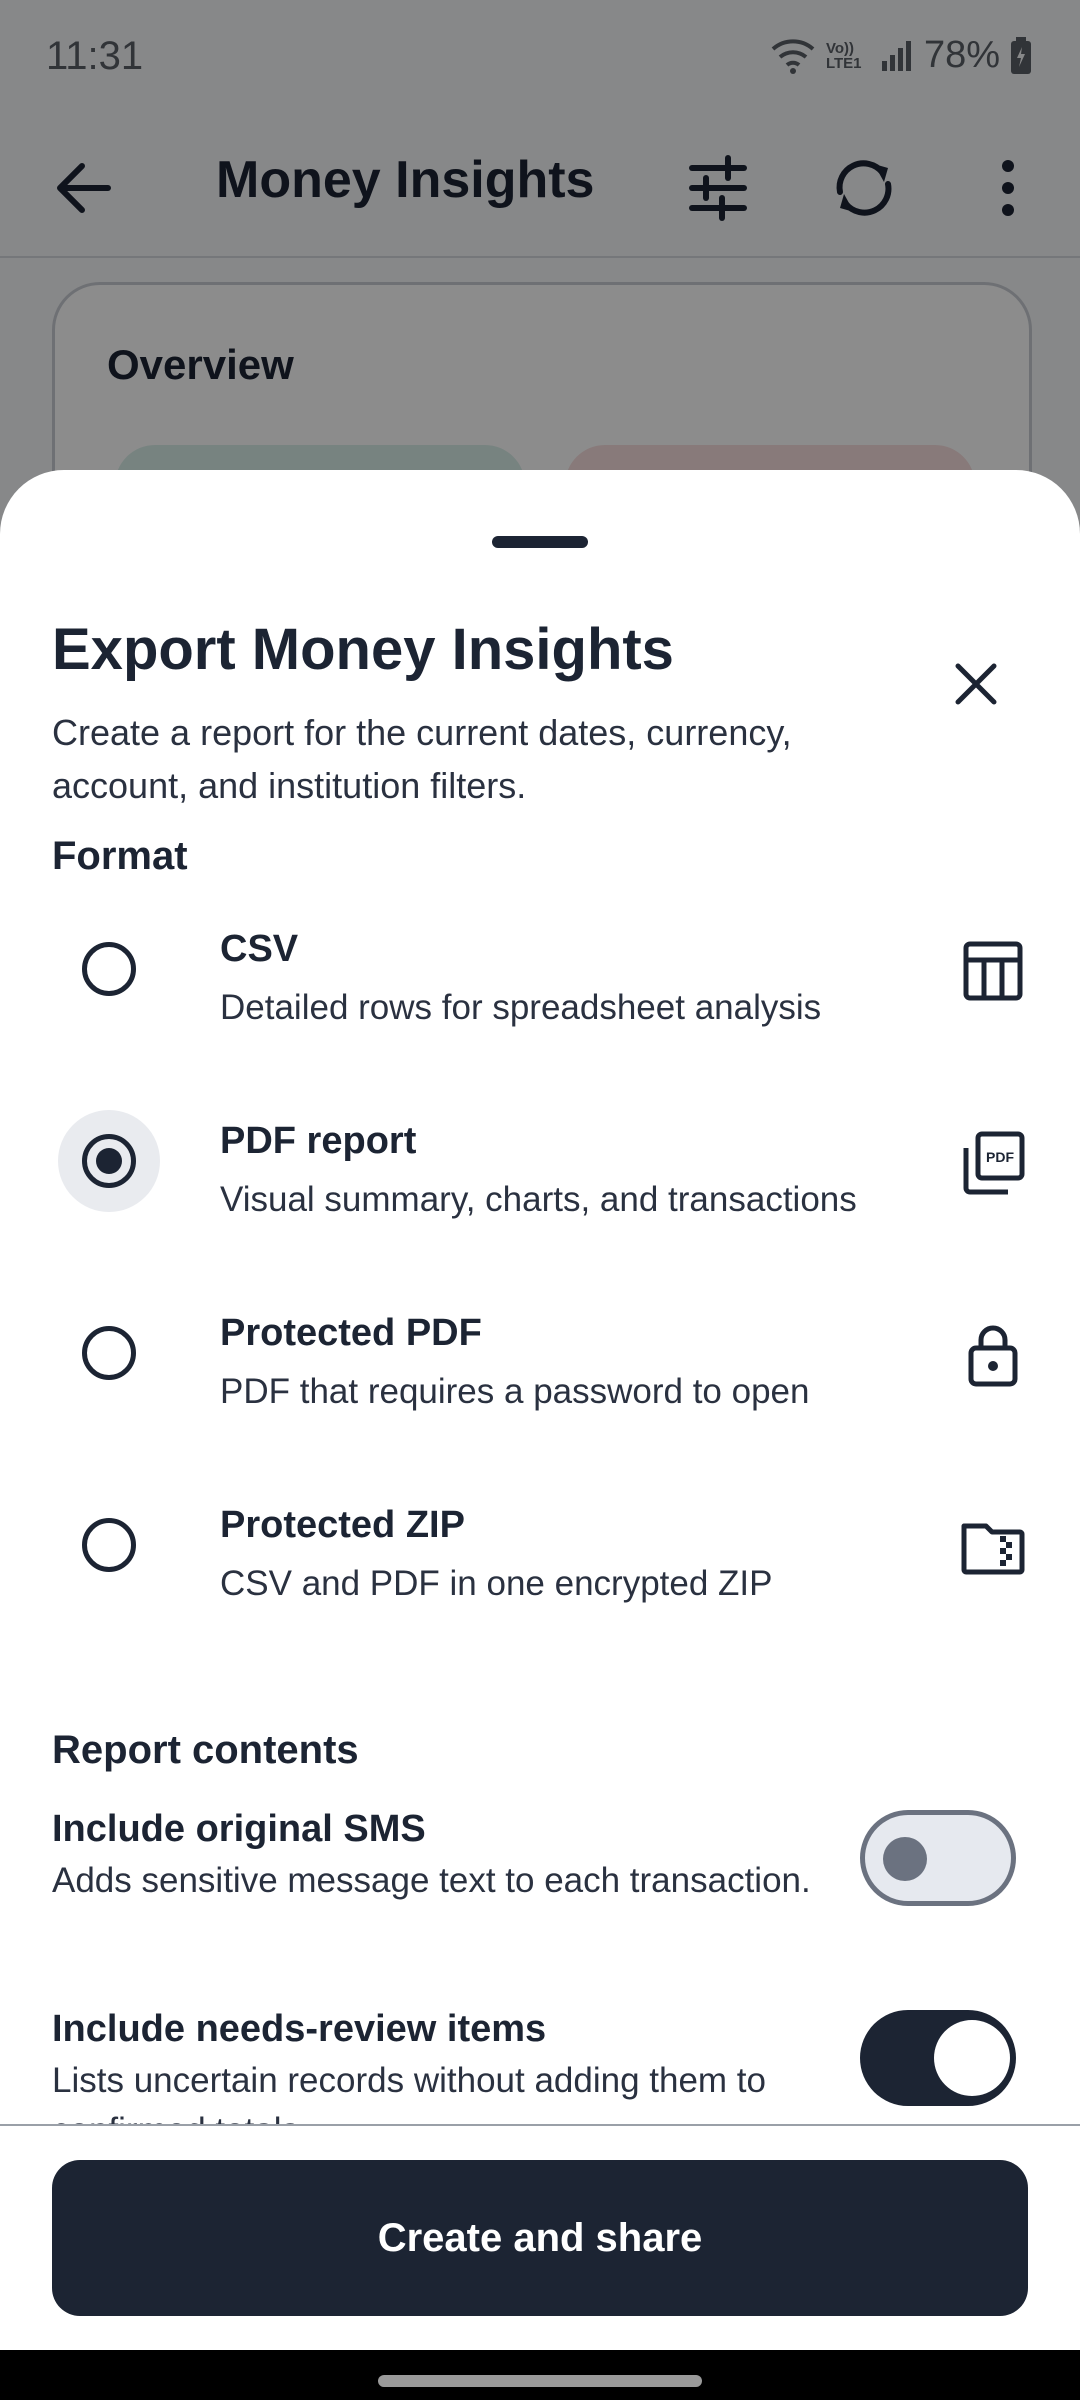  I want to click on zip-folder-icon, so click(993, 1547).